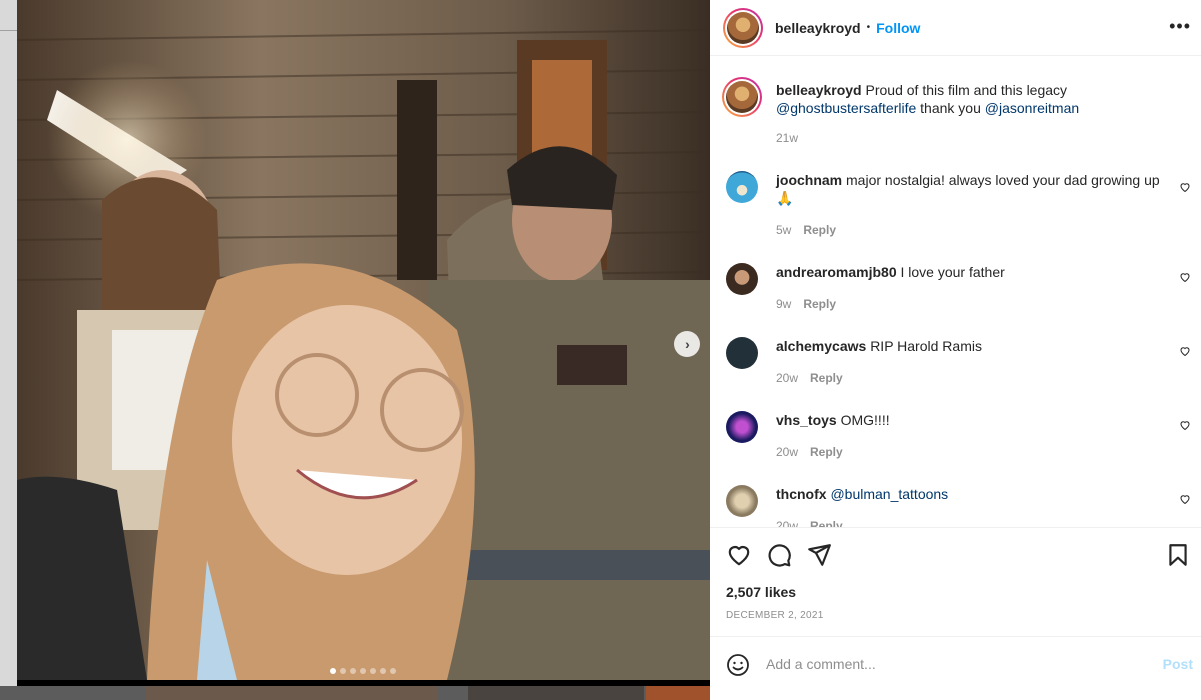 The height and width of the screenshot is (700, 1201). Describe the element at coordinates (743, 27) in the screenshot. I see `author-avatar` at that location.